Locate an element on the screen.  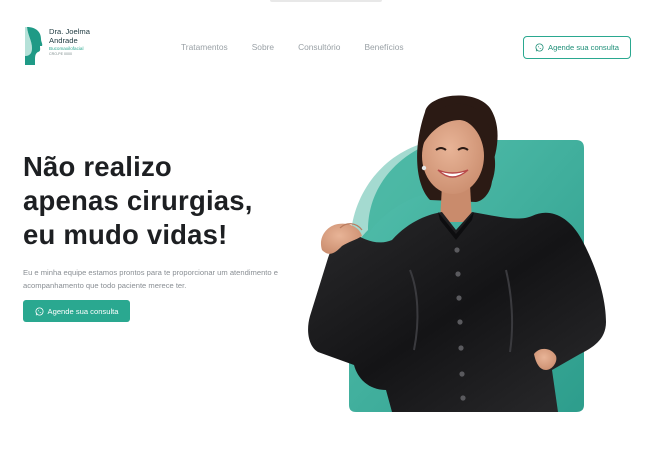
hero-schedule-button: Agende sua consulta is located at coordinates (76, 311).